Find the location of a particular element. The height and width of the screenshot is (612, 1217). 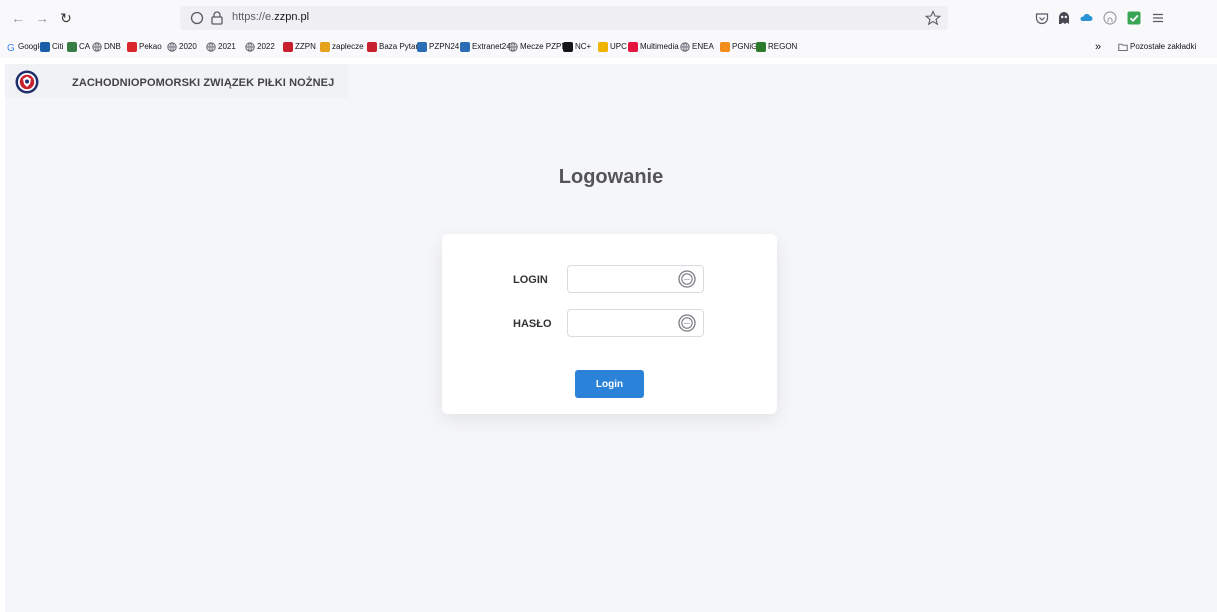

login-card: LOGIN HASŁO Login is located at coordinates (609, 324).